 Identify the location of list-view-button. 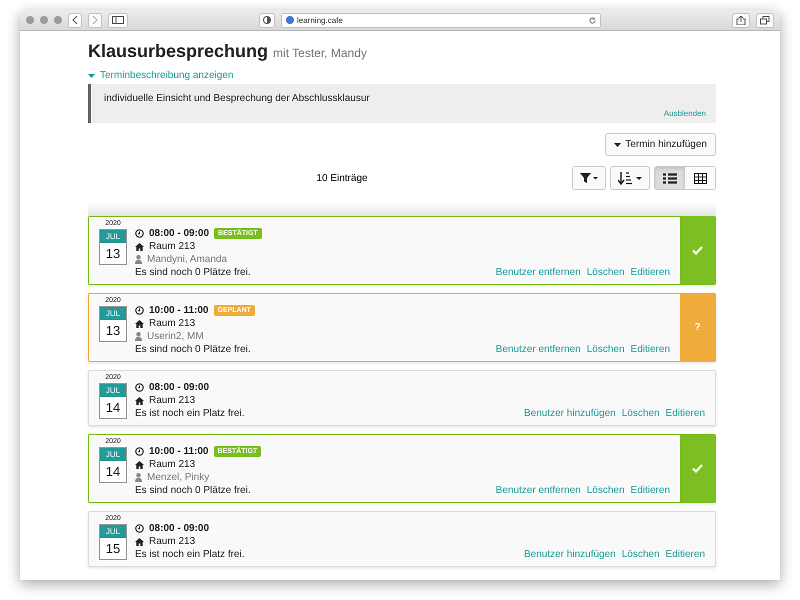
(669, 178).